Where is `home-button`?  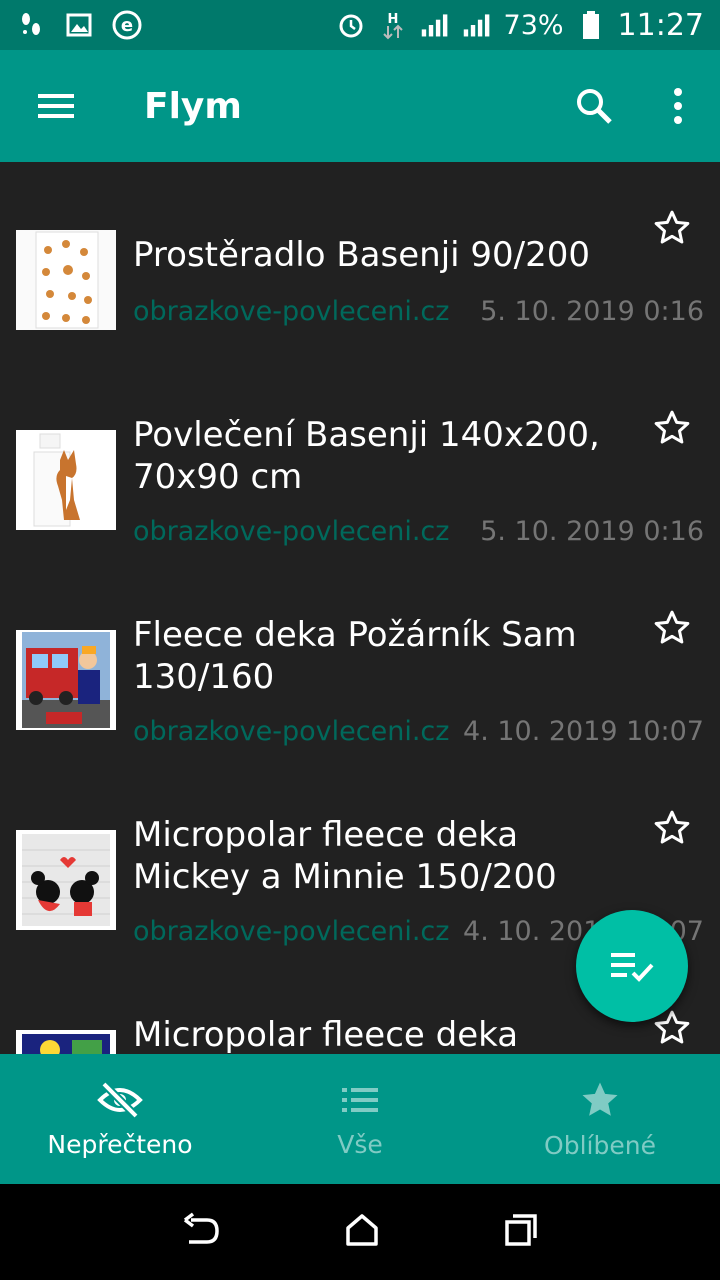 home-button is located at coordinates (362, 1232).